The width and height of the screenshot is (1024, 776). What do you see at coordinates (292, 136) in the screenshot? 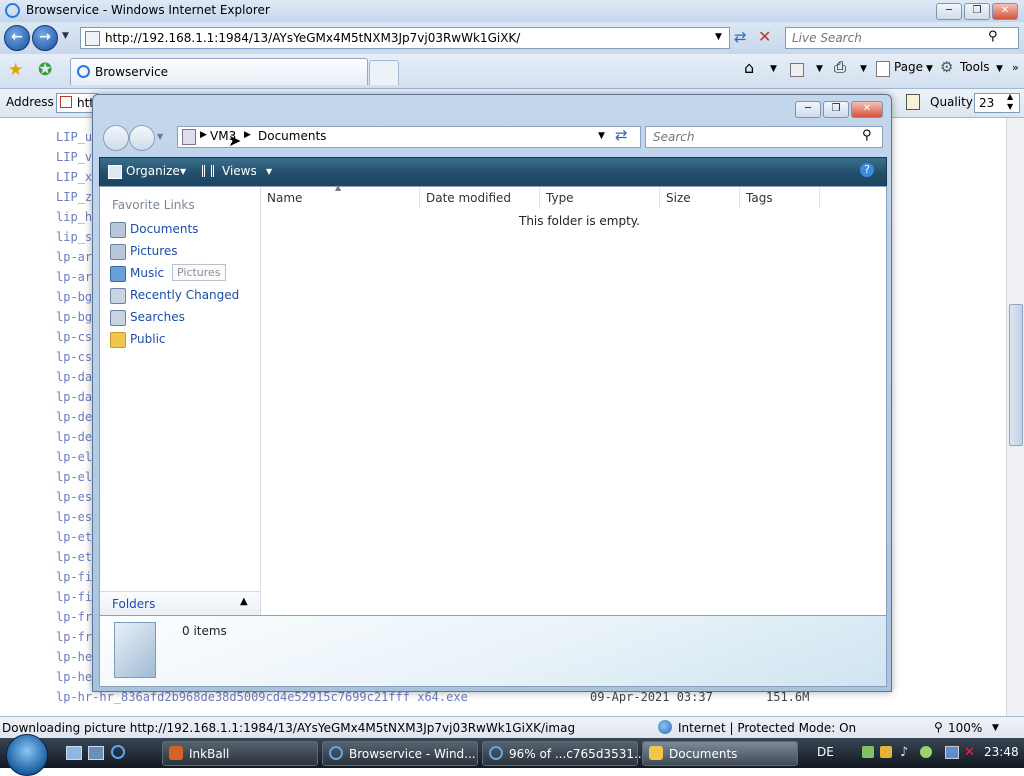
I see `breadcrumb-documents: Documents` at bounding box center [292, 136].